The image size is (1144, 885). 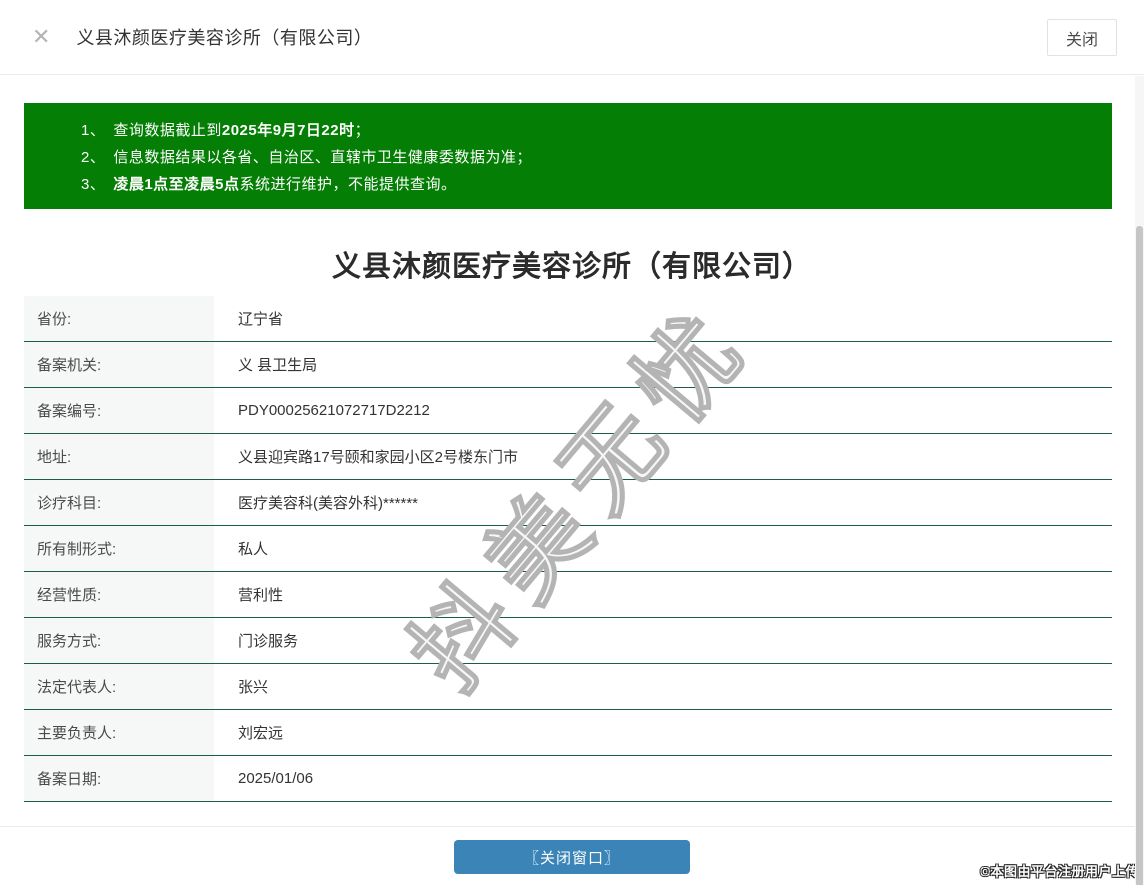 I want to click on row-label: 备案机关:, so click(x=119, y=364).